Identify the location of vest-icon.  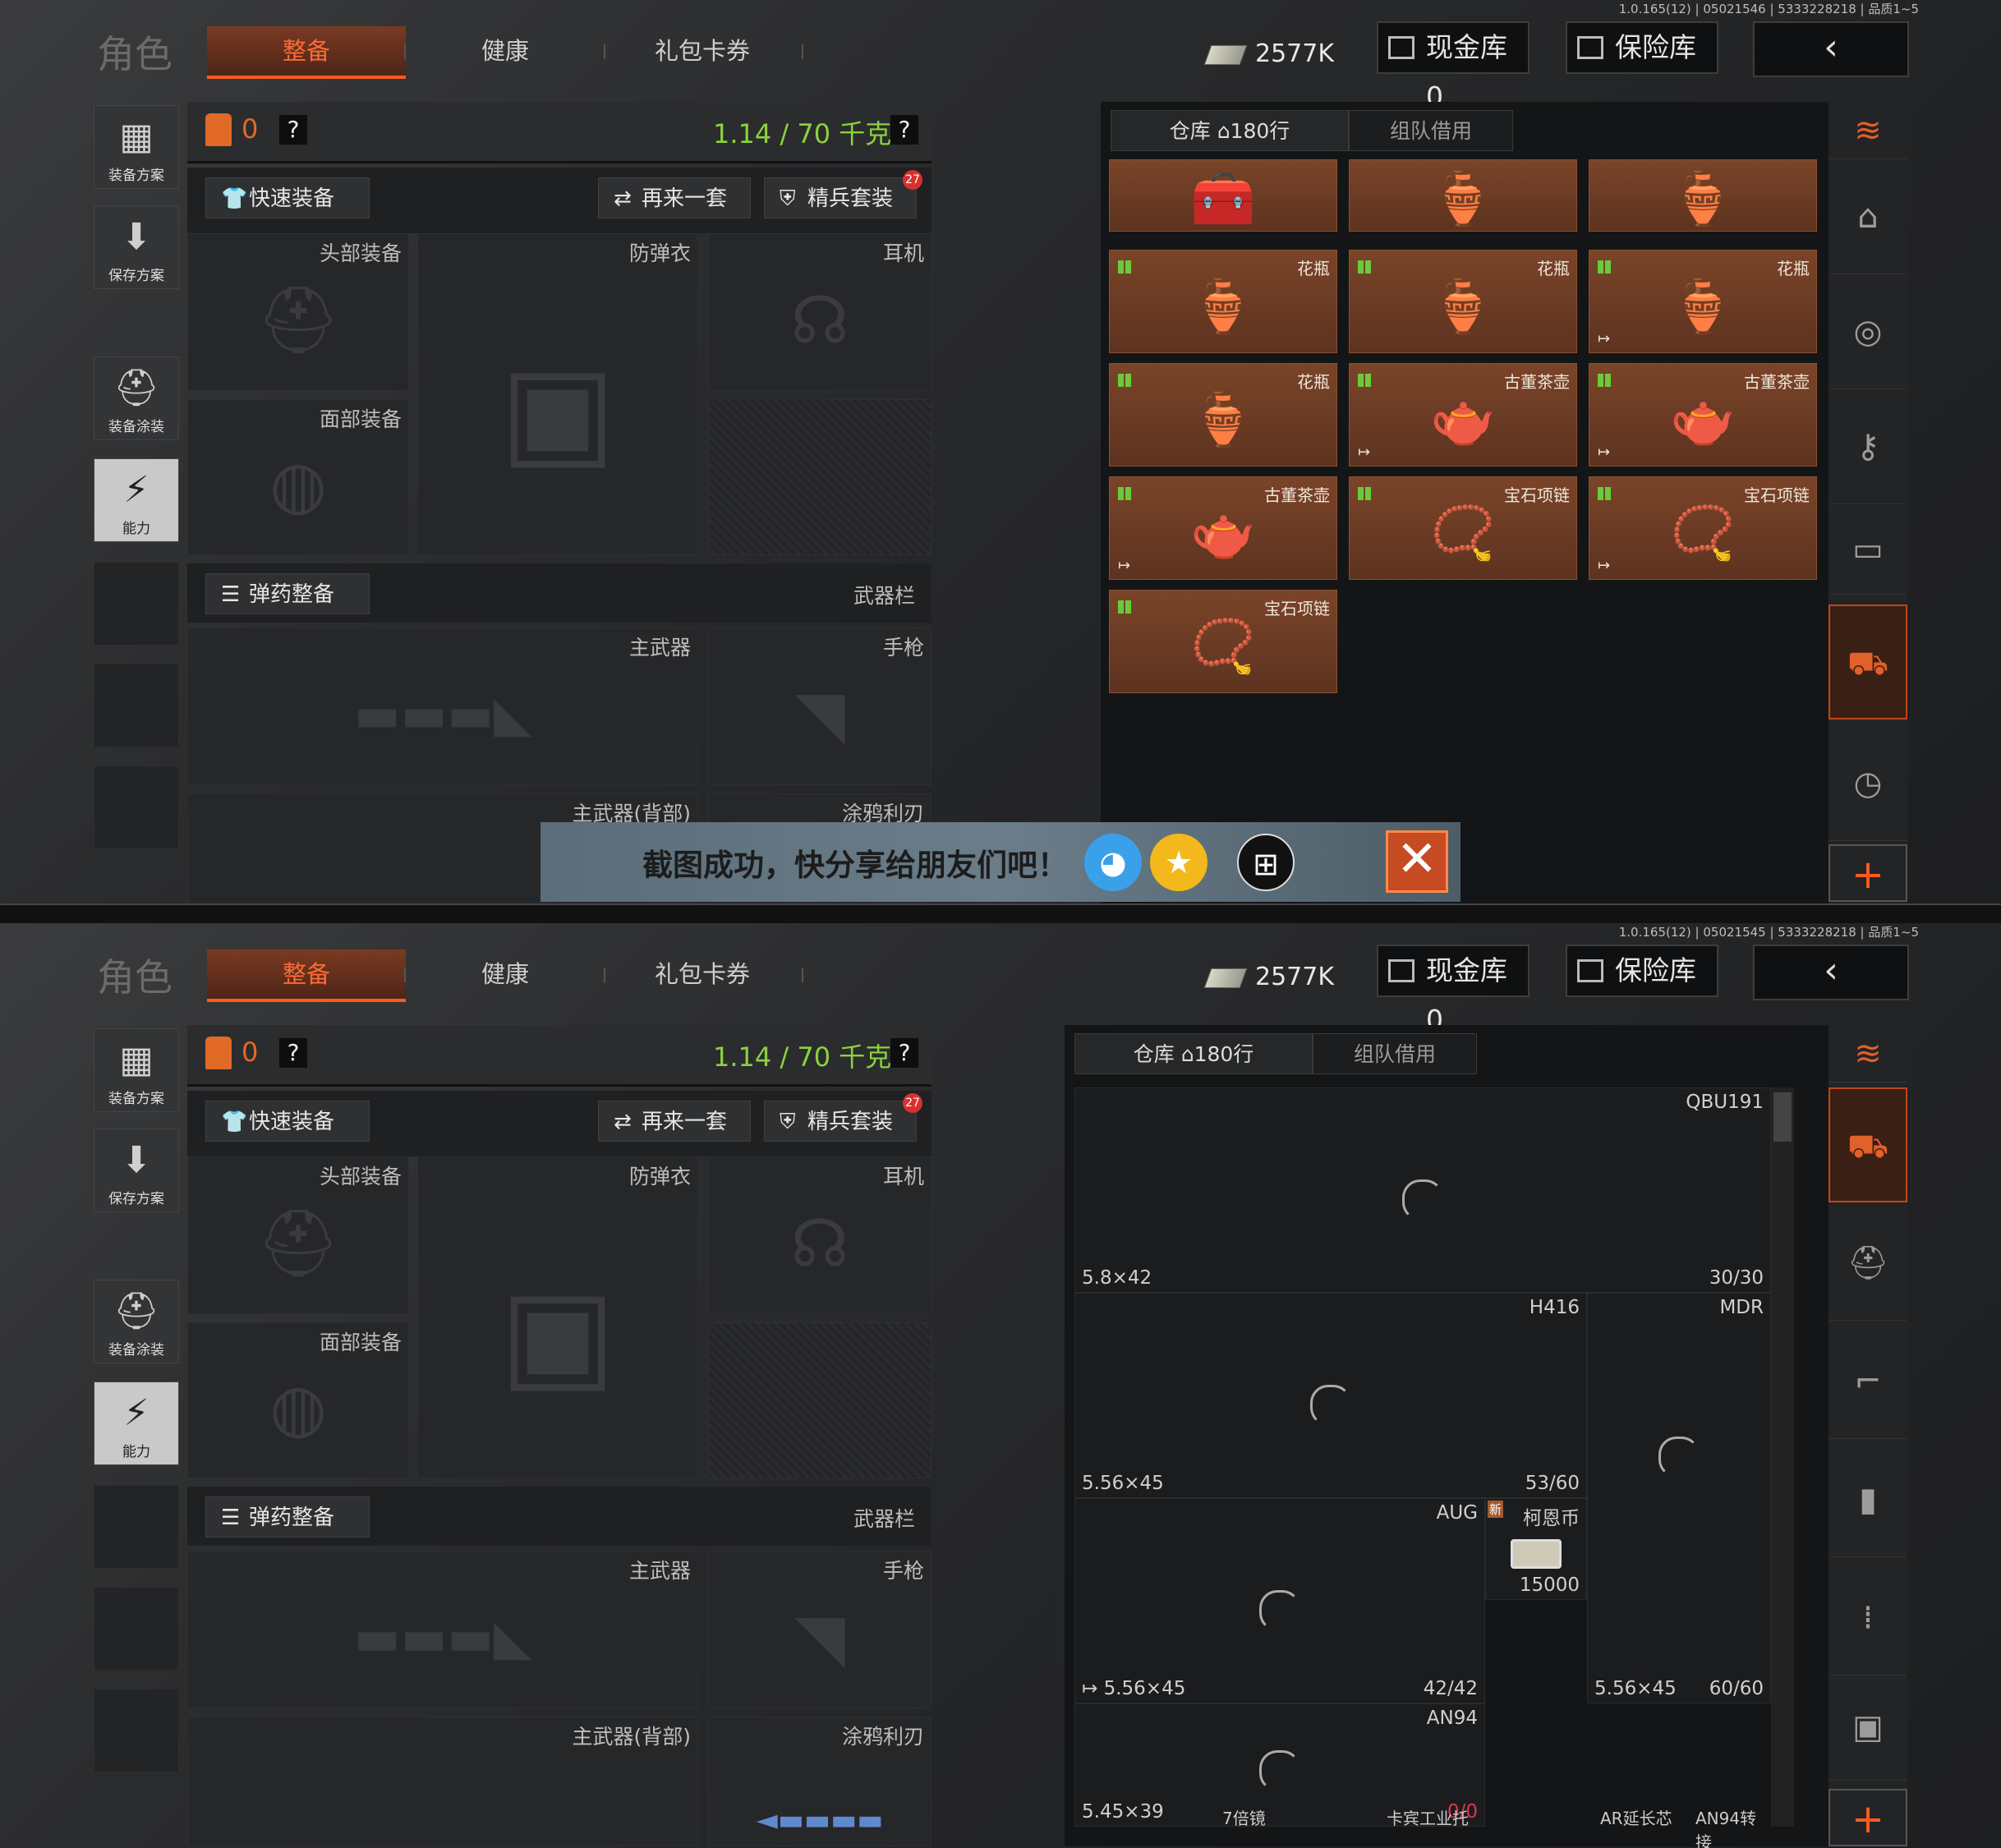
(218, 1053).